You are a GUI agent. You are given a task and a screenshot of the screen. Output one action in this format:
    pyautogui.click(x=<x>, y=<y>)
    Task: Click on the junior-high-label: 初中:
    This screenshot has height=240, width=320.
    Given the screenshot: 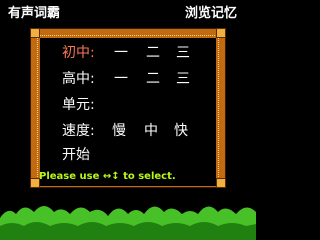 What is the action you would take?
    pyautogui.click(x=78, y=53)
    